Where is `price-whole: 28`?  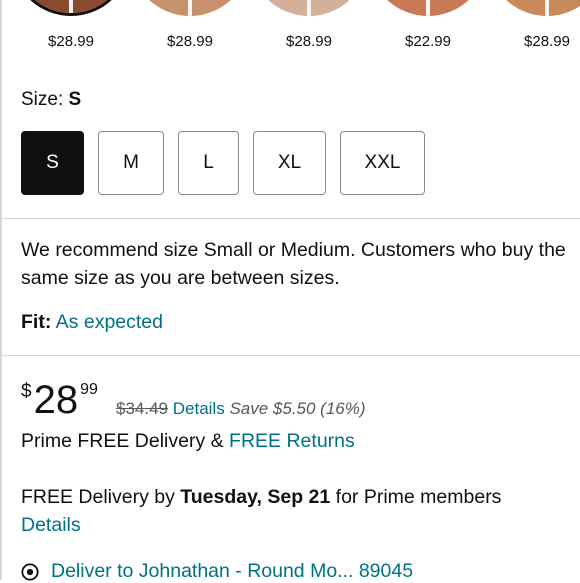
price-whole: 28 is located at coordinates (56, 400).